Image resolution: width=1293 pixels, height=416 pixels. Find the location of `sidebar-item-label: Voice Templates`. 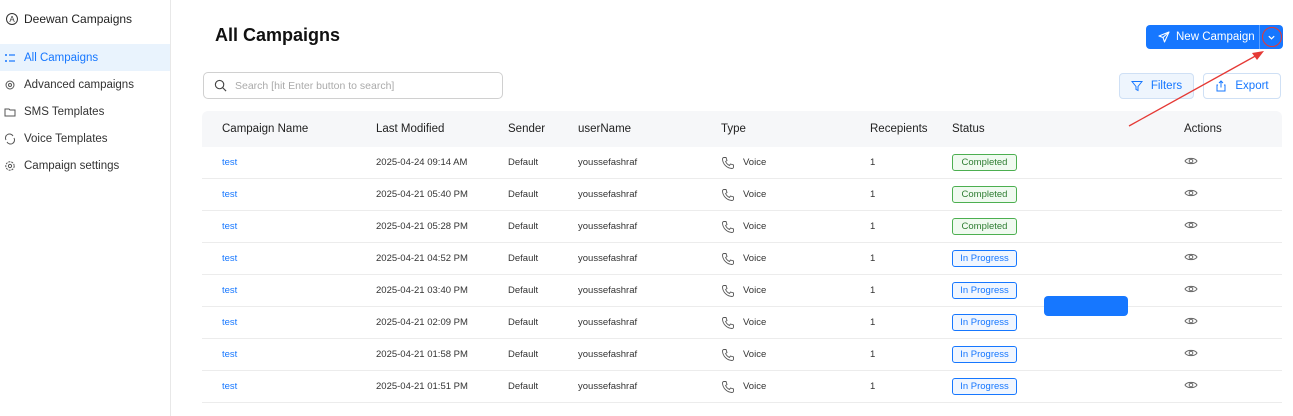

sidebar-item-label: Voice Templates is located at coordinates (66, 138).